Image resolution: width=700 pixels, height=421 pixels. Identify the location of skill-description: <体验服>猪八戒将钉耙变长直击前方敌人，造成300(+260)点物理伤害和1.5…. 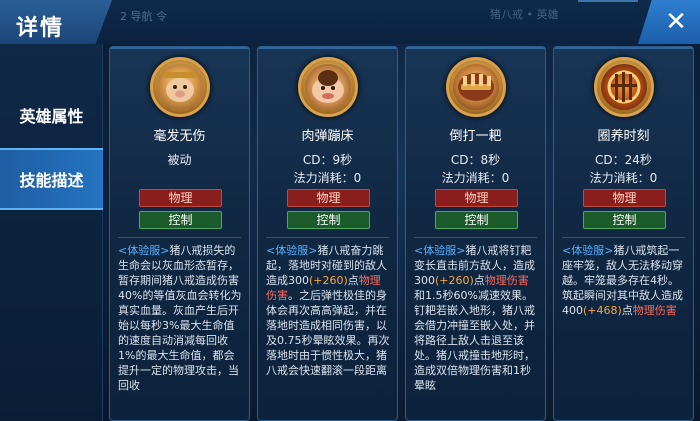
(476, 318).